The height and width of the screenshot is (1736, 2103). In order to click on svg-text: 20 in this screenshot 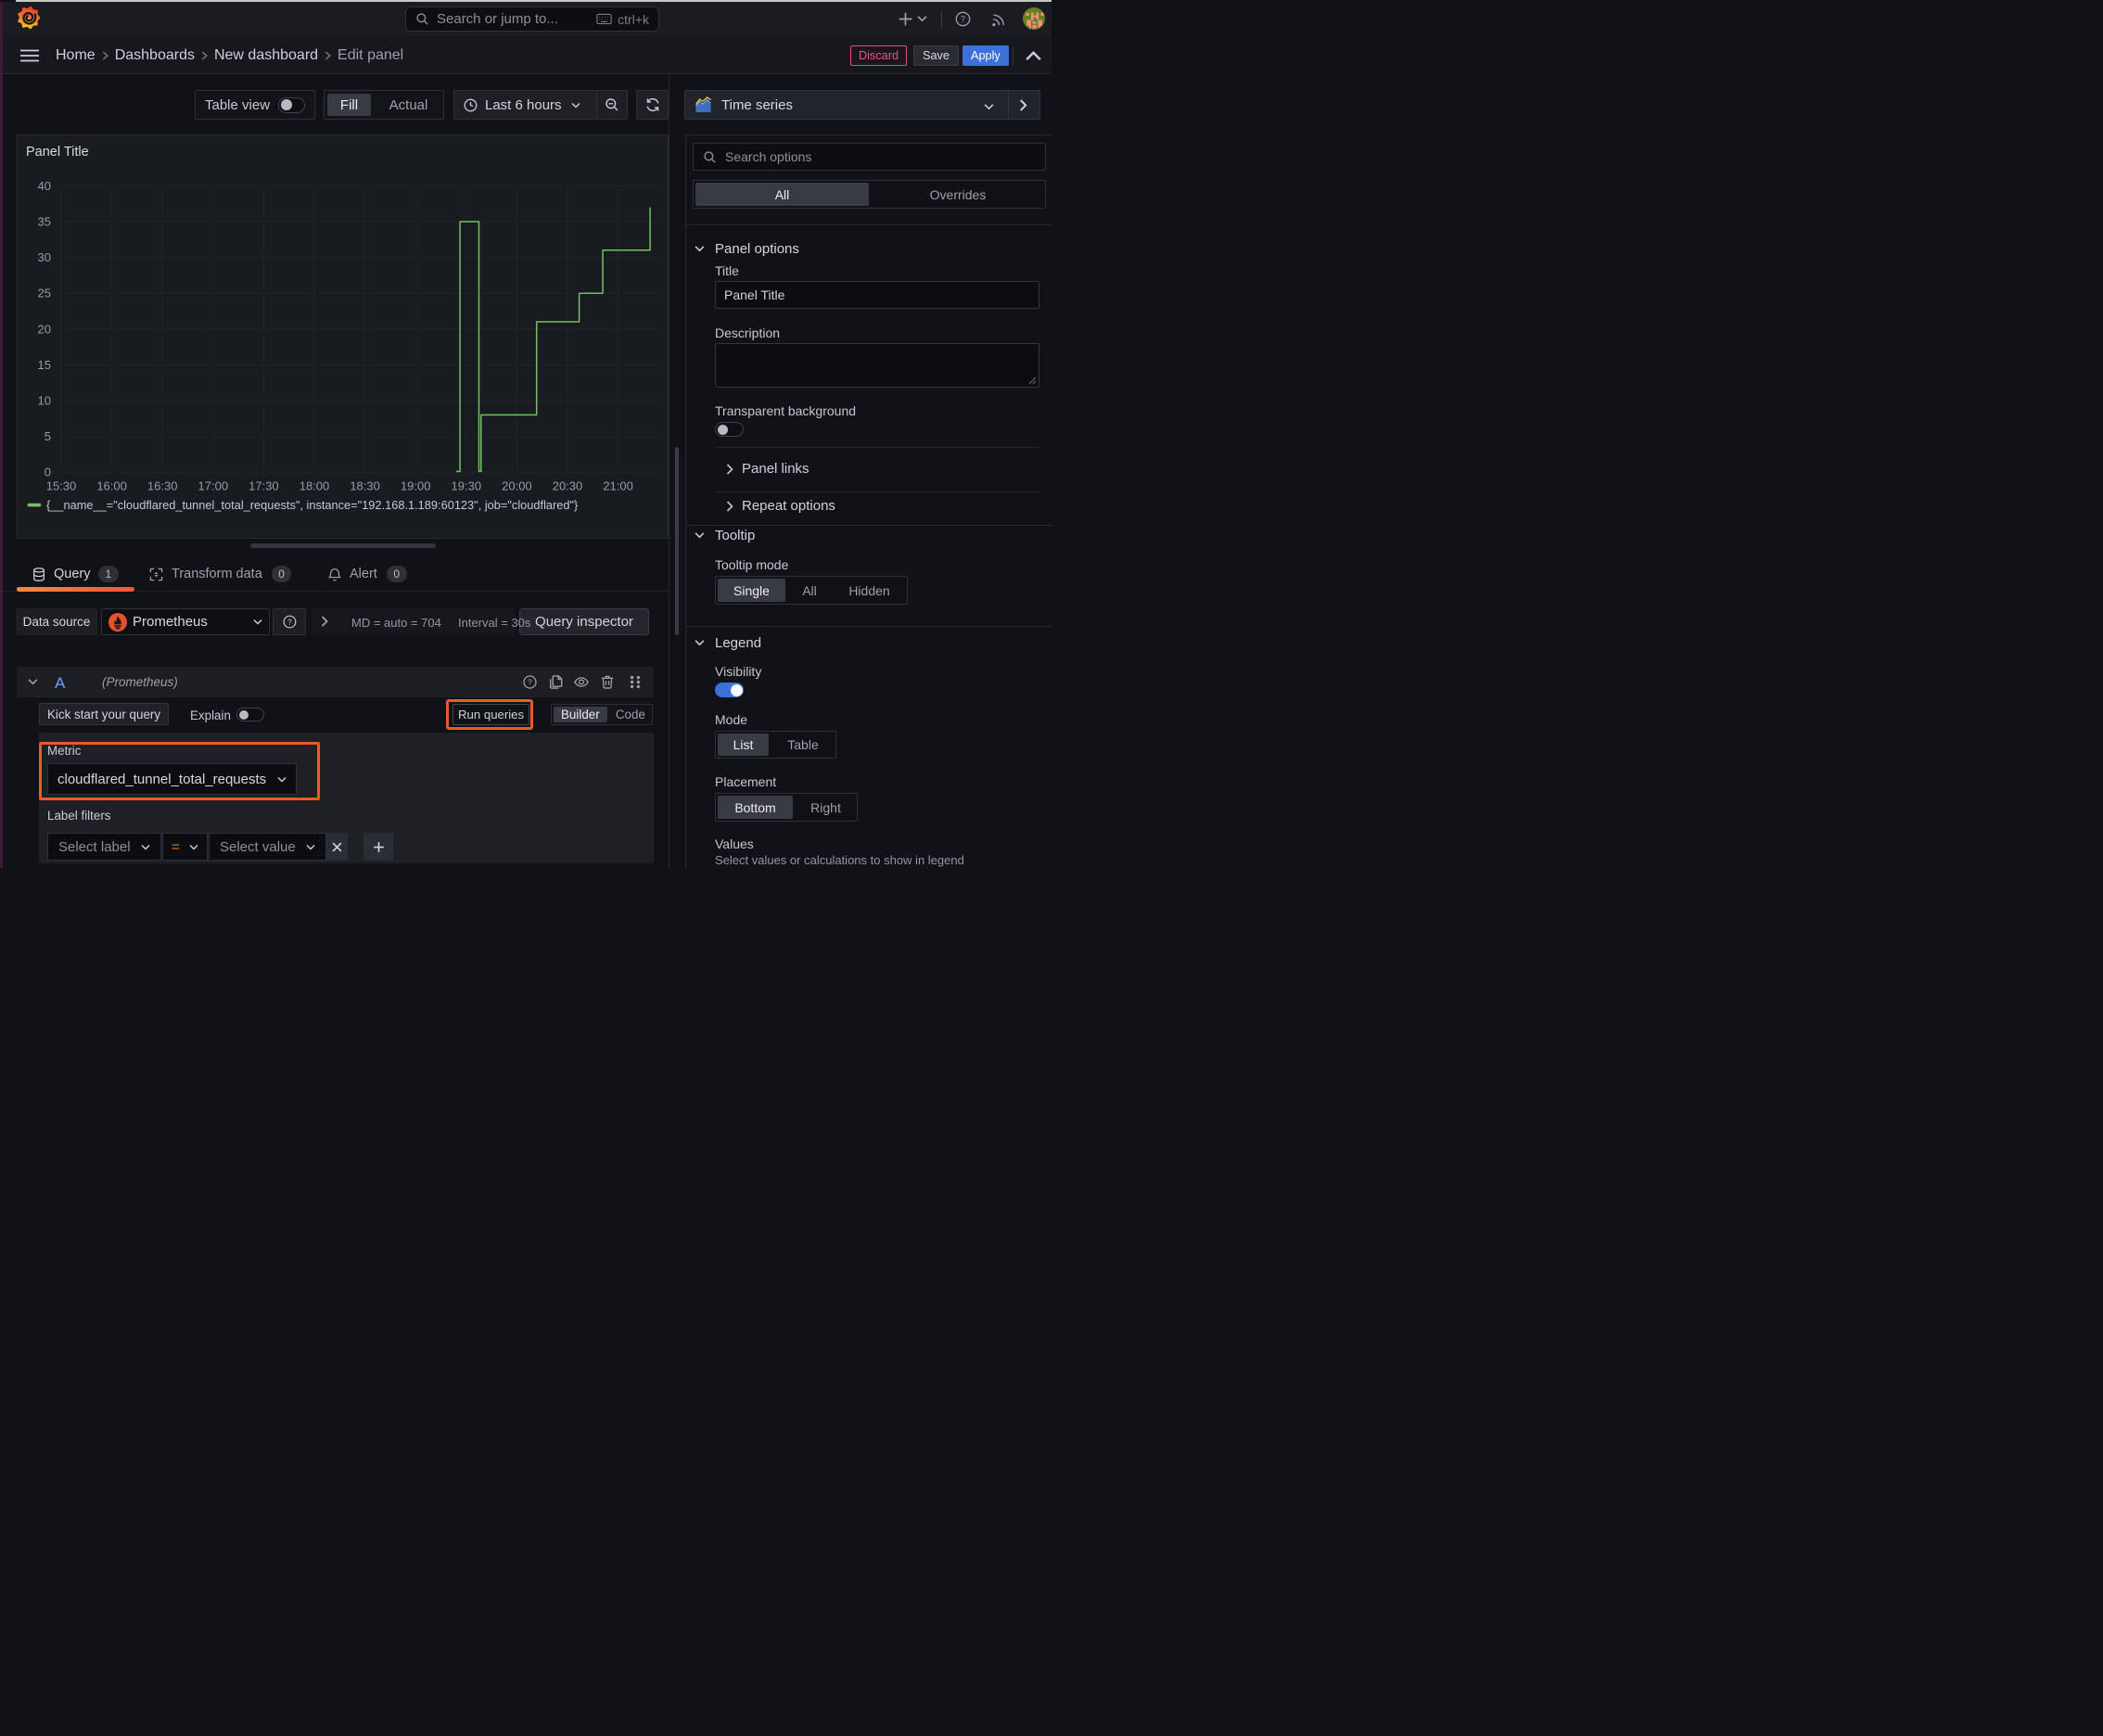, I will do `click(44, 330)`.